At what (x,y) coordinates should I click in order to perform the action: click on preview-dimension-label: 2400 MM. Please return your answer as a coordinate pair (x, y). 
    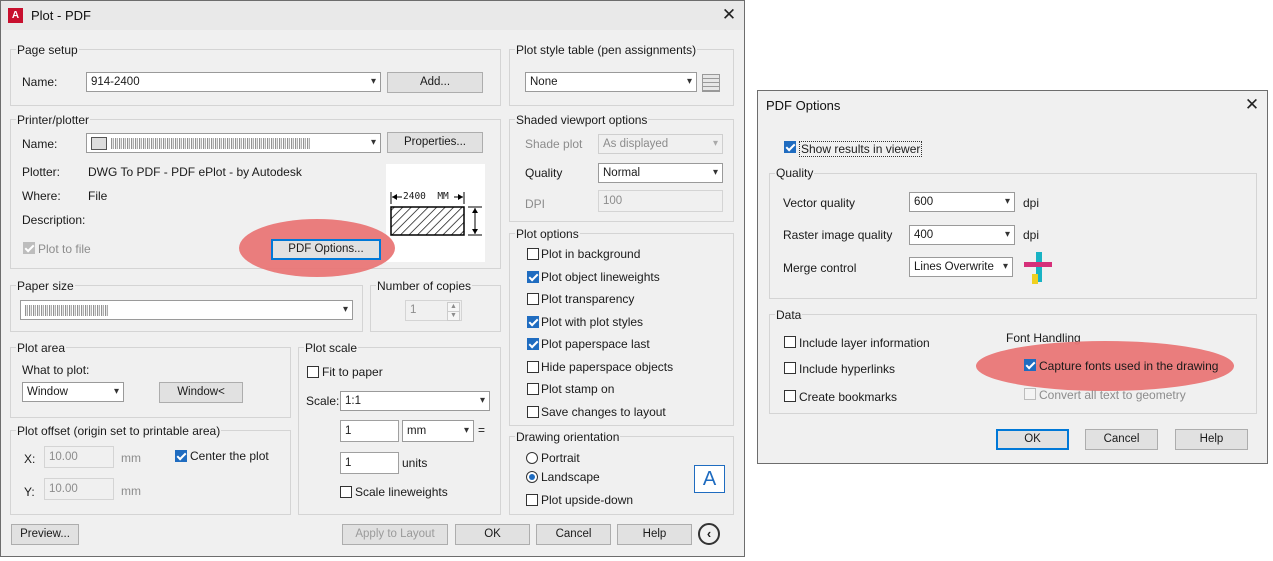
    Looking at the image, I should click on (426, 196).